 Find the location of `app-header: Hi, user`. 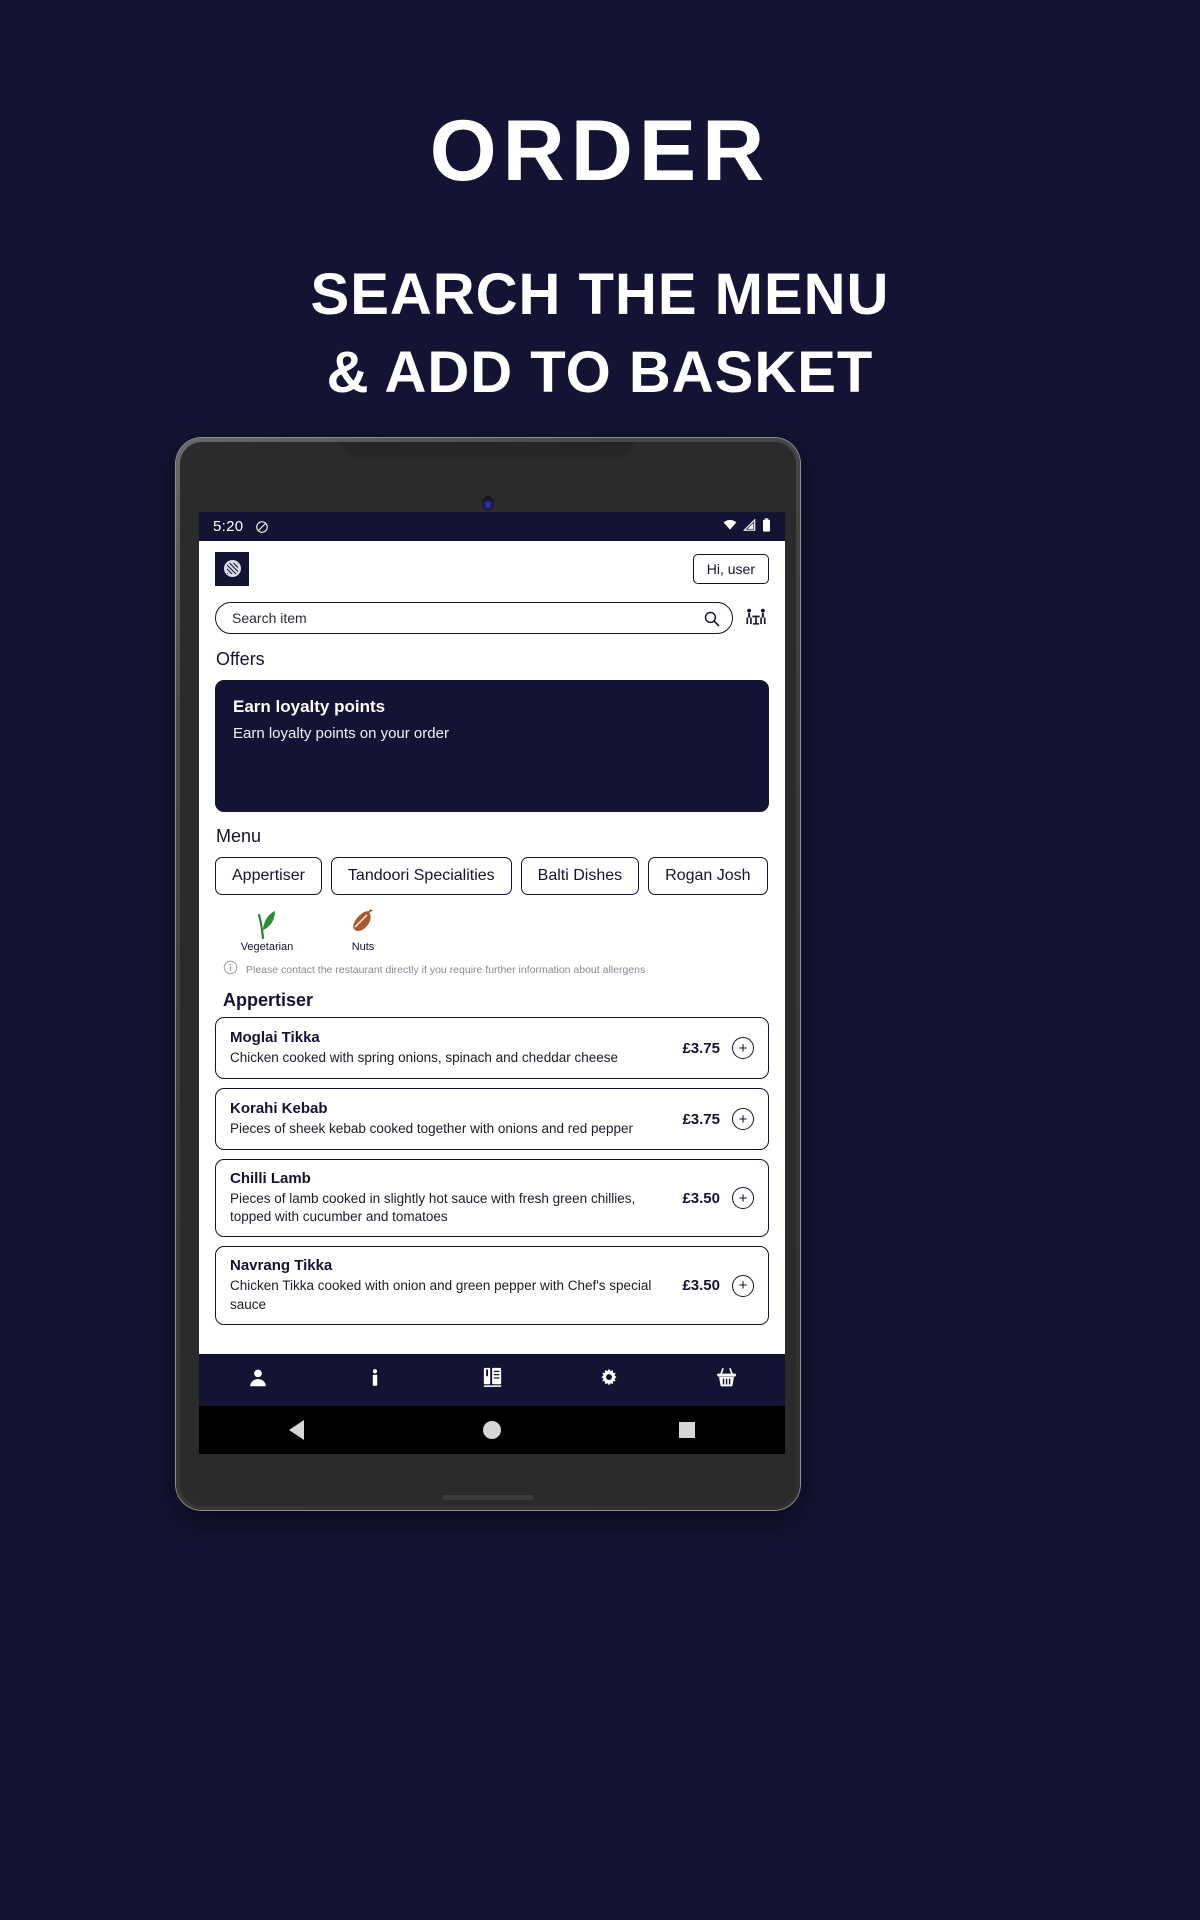

app-header: Hi, user is located at coordinates (492, 568).